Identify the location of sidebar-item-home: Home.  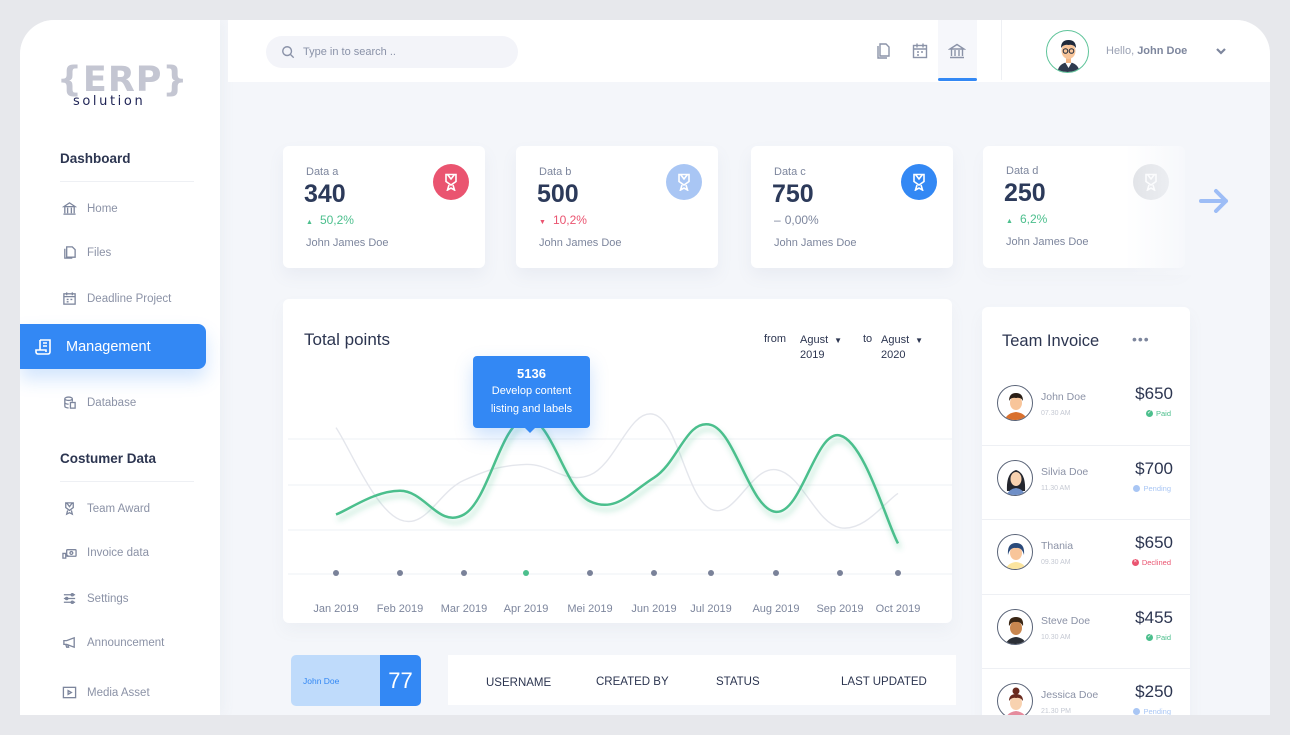
(90, 208).